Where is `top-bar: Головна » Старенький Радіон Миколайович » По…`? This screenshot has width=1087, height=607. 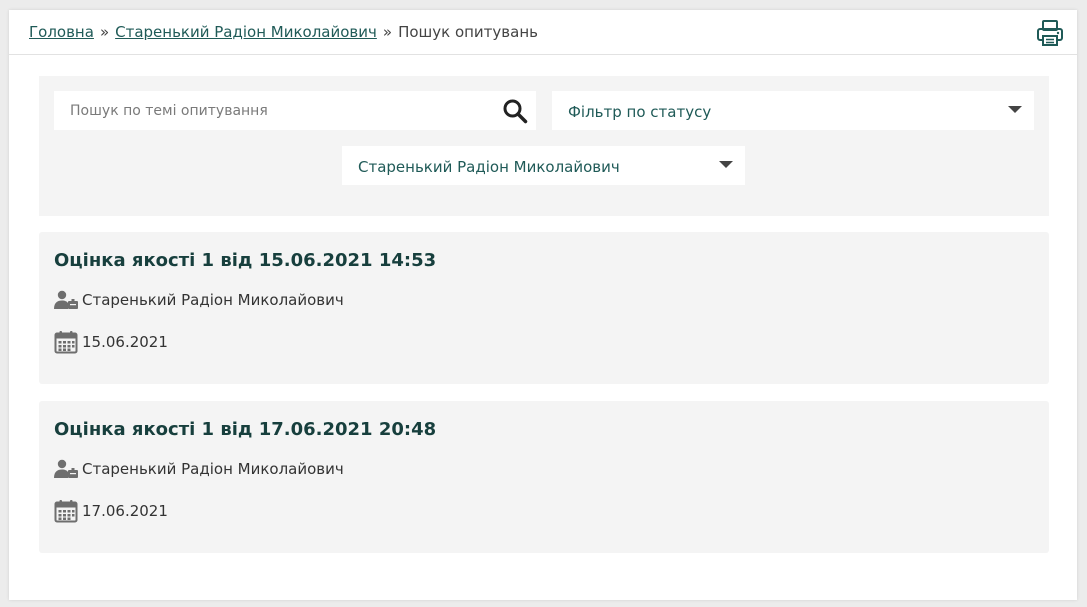 top-bar: Головна » Старенький Радіон Миколайович » По… is located at coordinates (543, 32).